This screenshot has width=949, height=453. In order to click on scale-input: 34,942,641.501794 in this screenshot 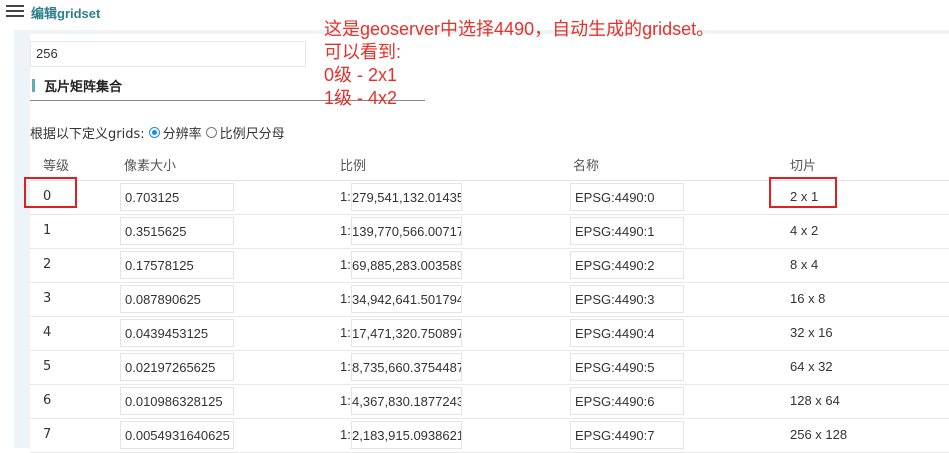, I will do `click(406, 299)`.